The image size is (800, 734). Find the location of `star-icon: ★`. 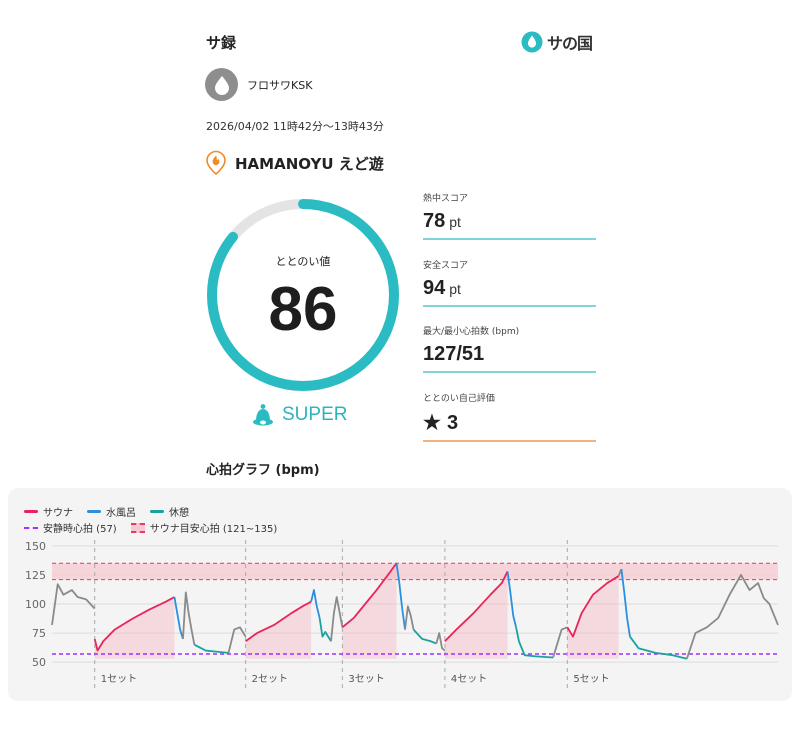

star-icon: ★ is located at coordinates (432, 423).